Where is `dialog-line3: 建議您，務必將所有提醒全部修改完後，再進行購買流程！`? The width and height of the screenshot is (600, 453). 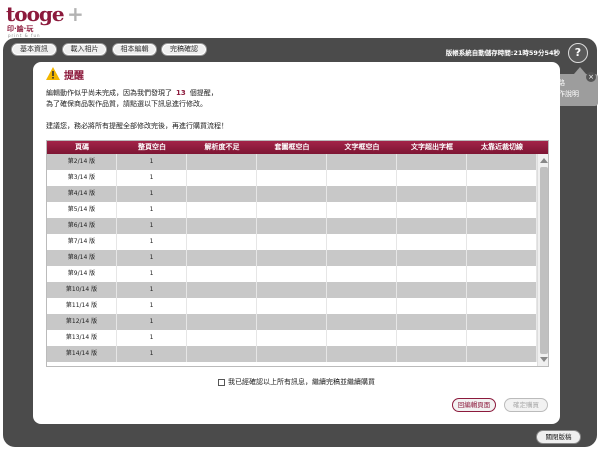
dialog-line3: 建議您，務必將所有提醒全部修改完後，再進行購買流程！ is located at coordinates (137, 126).